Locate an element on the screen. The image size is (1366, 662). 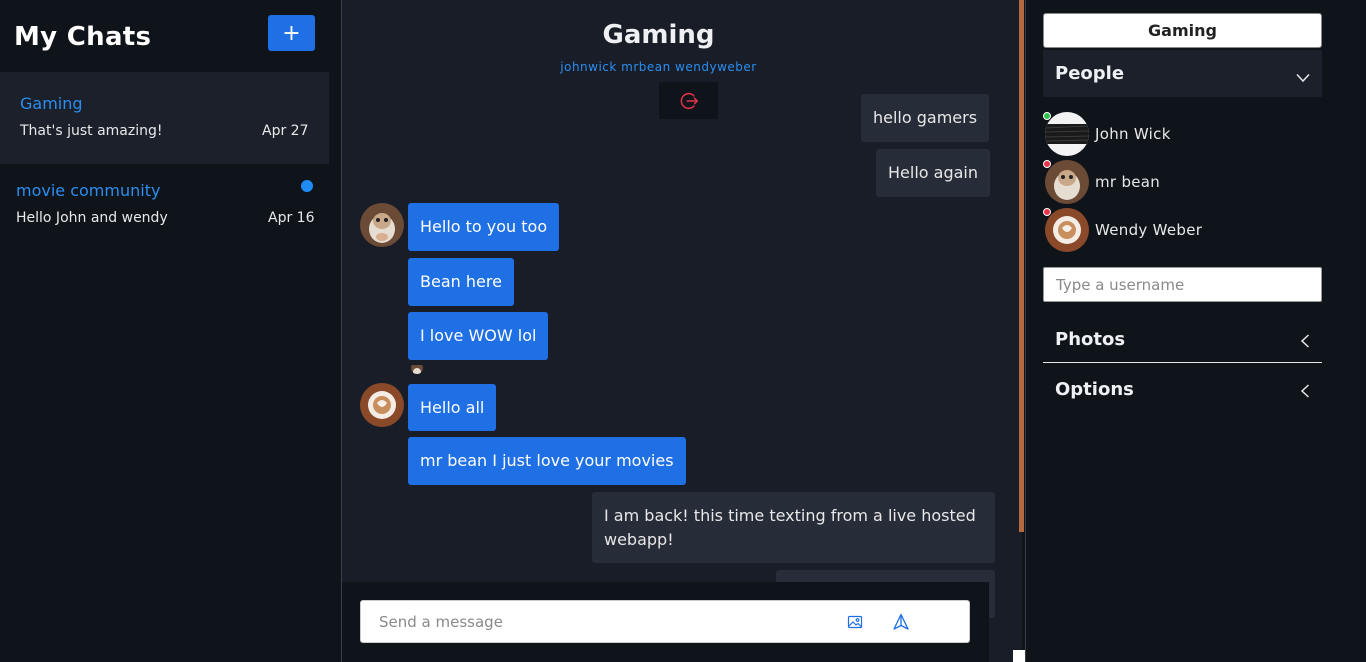
avatar-johnwick is located at coordinates (1067, 134).